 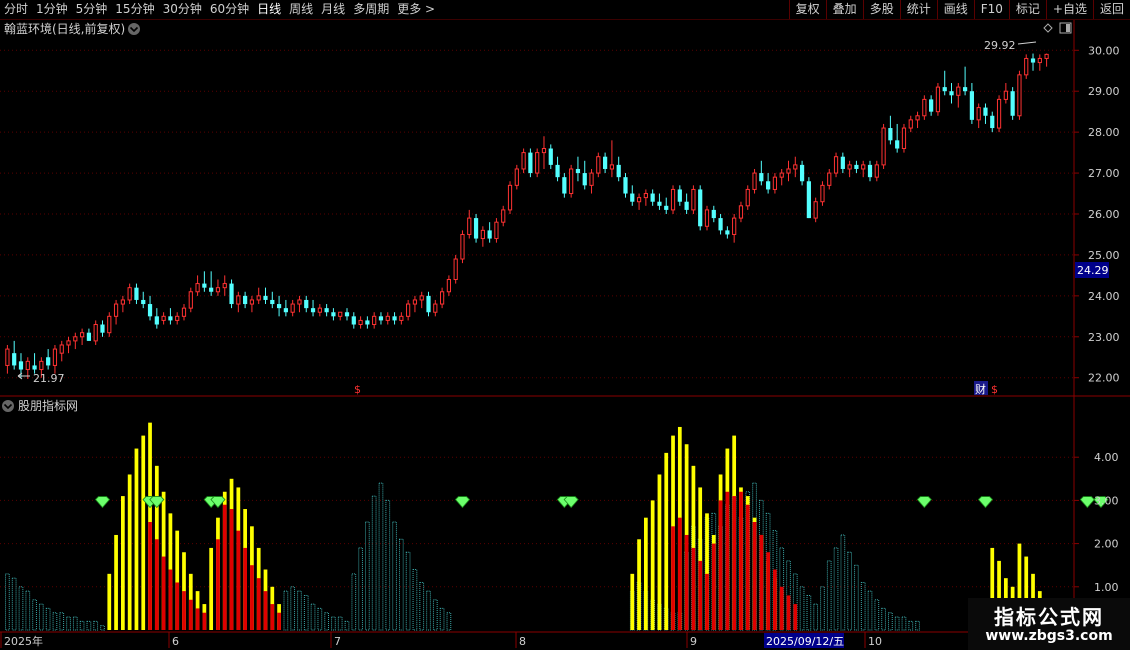 I want to click on period-tab-4: 30分钟, so click(x=182, y=9).